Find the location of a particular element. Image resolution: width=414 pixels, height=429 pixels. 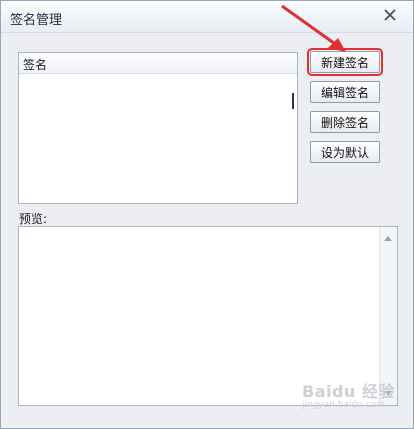

close-button is located at coordinates (390, 15).